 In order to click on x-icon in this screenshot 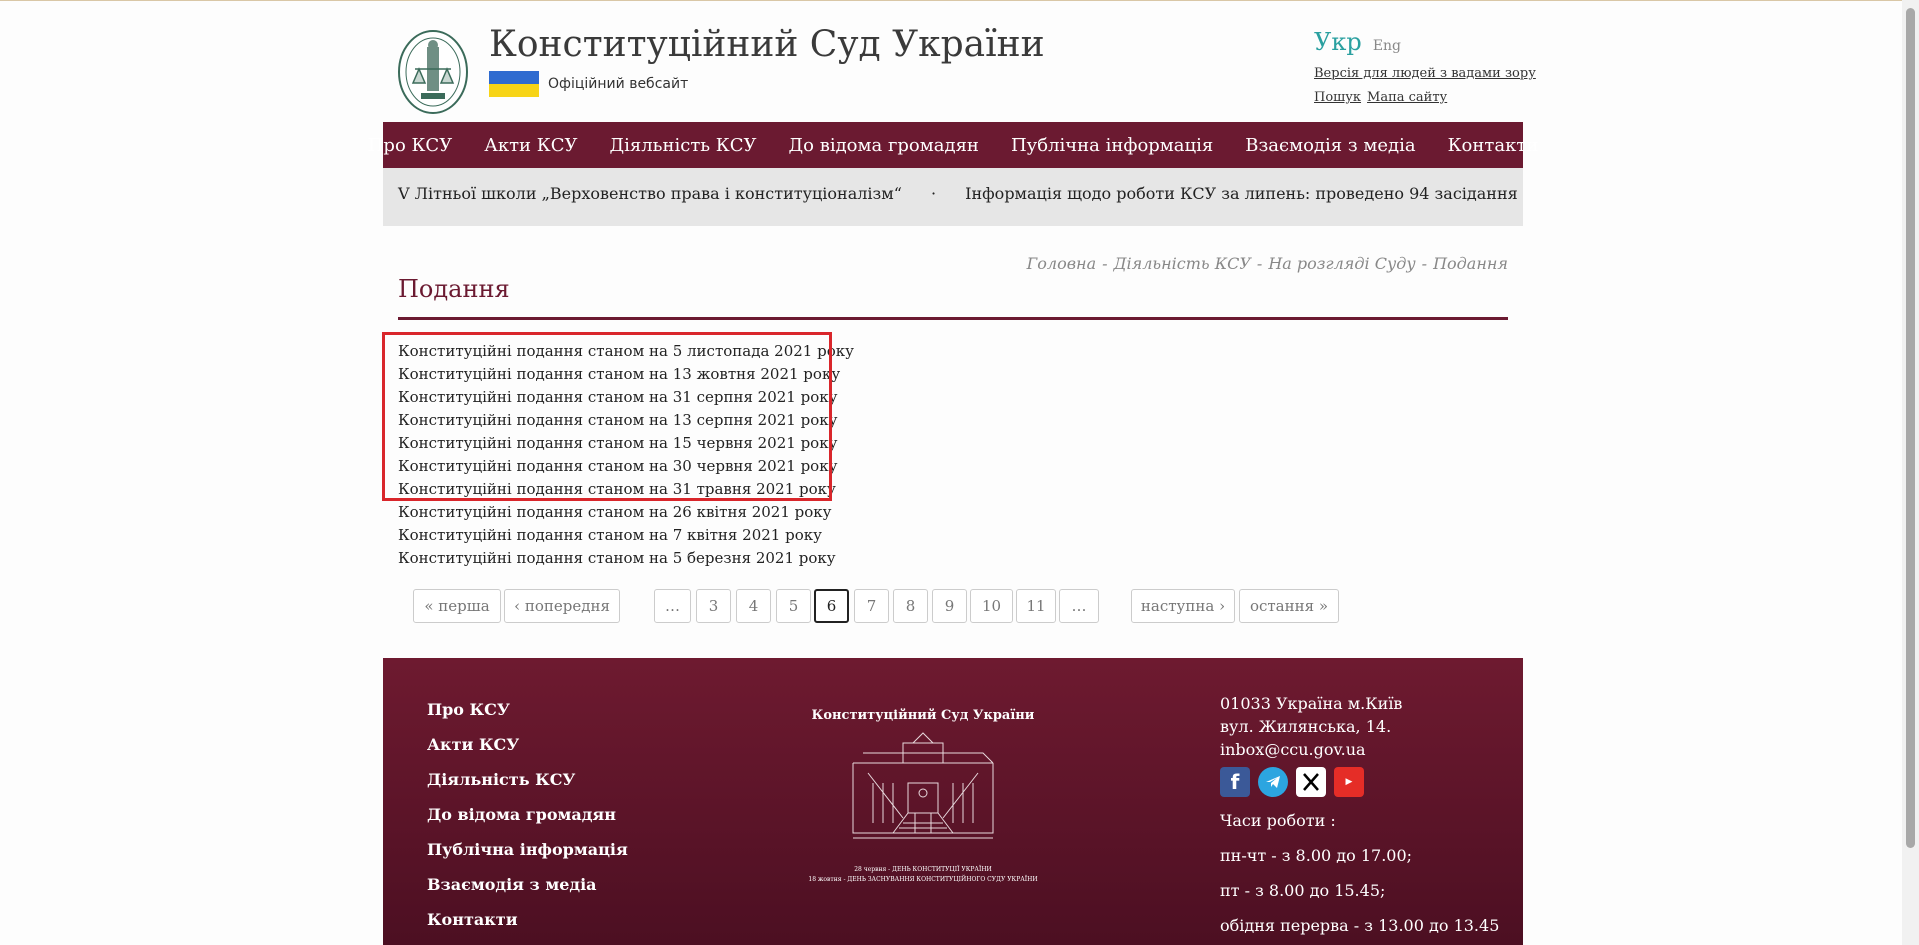, I will do `click(1311, 782)`.